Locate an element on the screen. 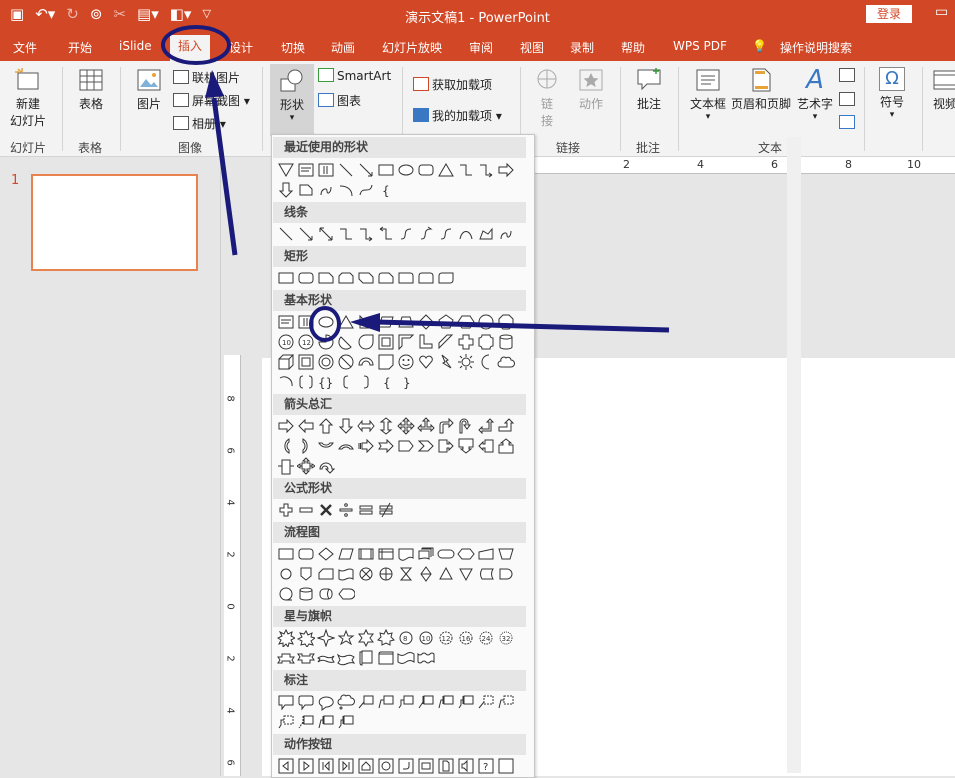 This screenshot has width=955, height=778. moon-shape-icon is located at coordinates (486, 362).